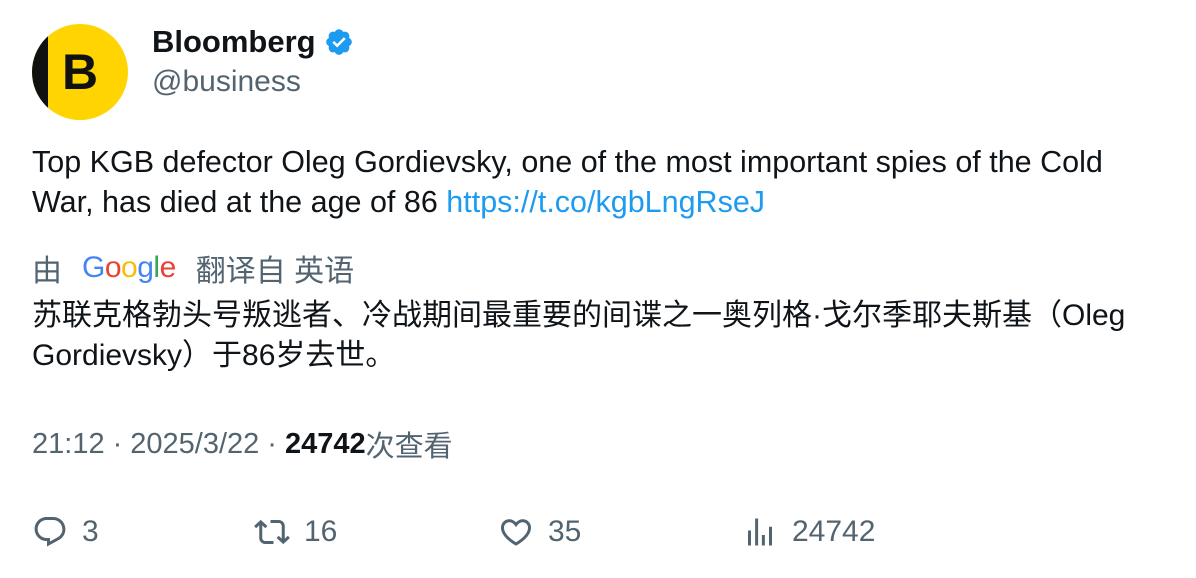 This screenshot has width=1196, height=578. I want to click on google-logo-letter-3: o, so click(129, 267).